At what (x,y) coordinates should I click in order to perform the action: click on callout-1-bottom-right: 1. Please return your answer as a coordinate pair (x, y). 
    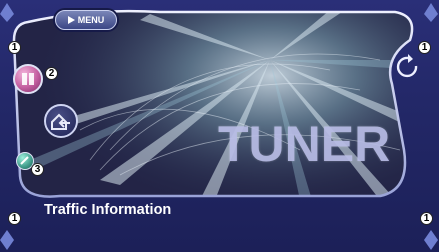
    Looking at the image, I should click on (426, 218).